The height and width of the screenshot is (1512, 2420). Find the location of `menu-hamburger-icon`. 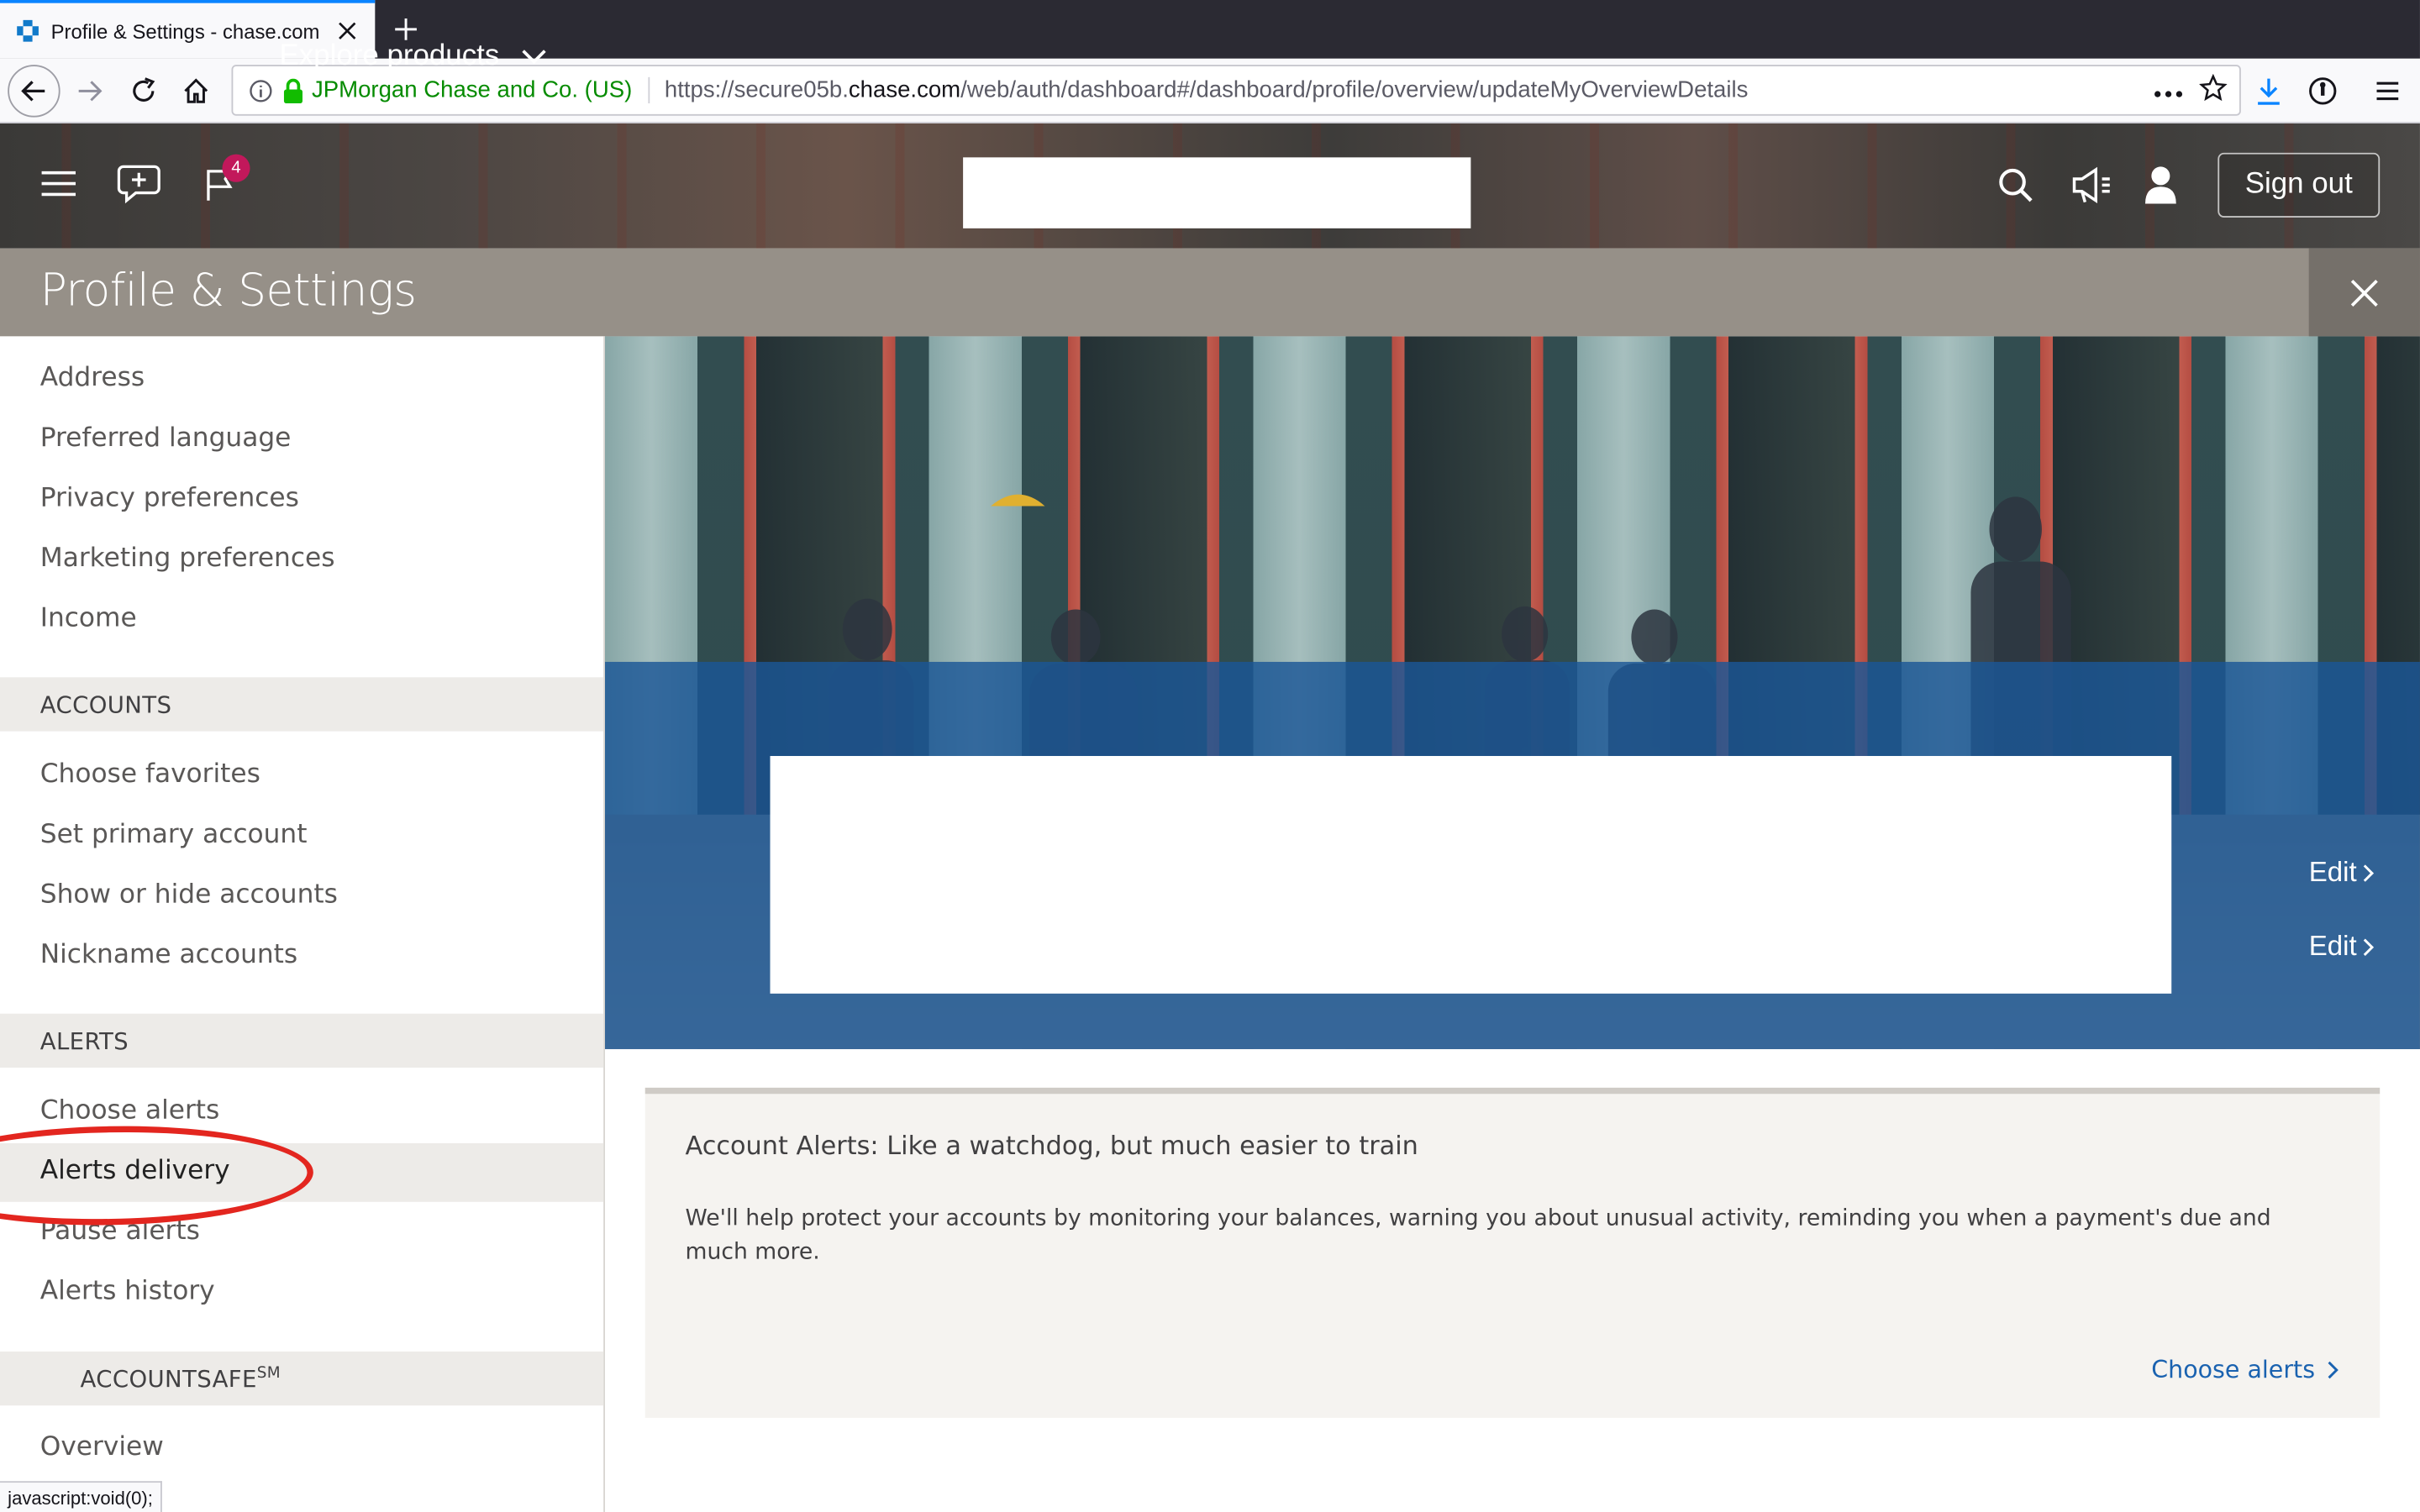

menu-hamburger-icon is located at coordinates (2388, 91).